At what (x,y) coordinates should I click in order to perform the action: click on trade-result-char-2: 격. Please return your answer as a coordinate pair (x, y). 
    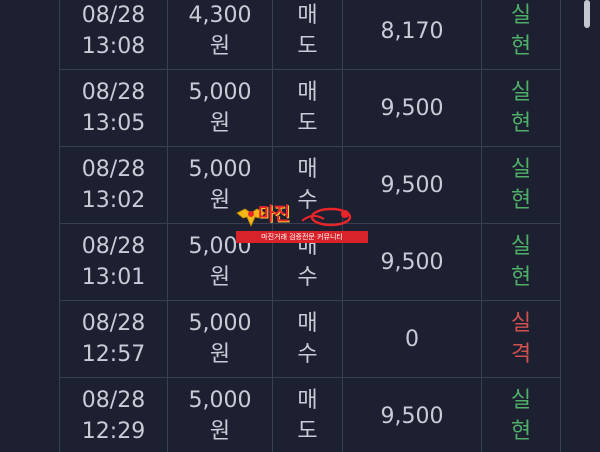
    Looking at the image, I should click on (521, 354).